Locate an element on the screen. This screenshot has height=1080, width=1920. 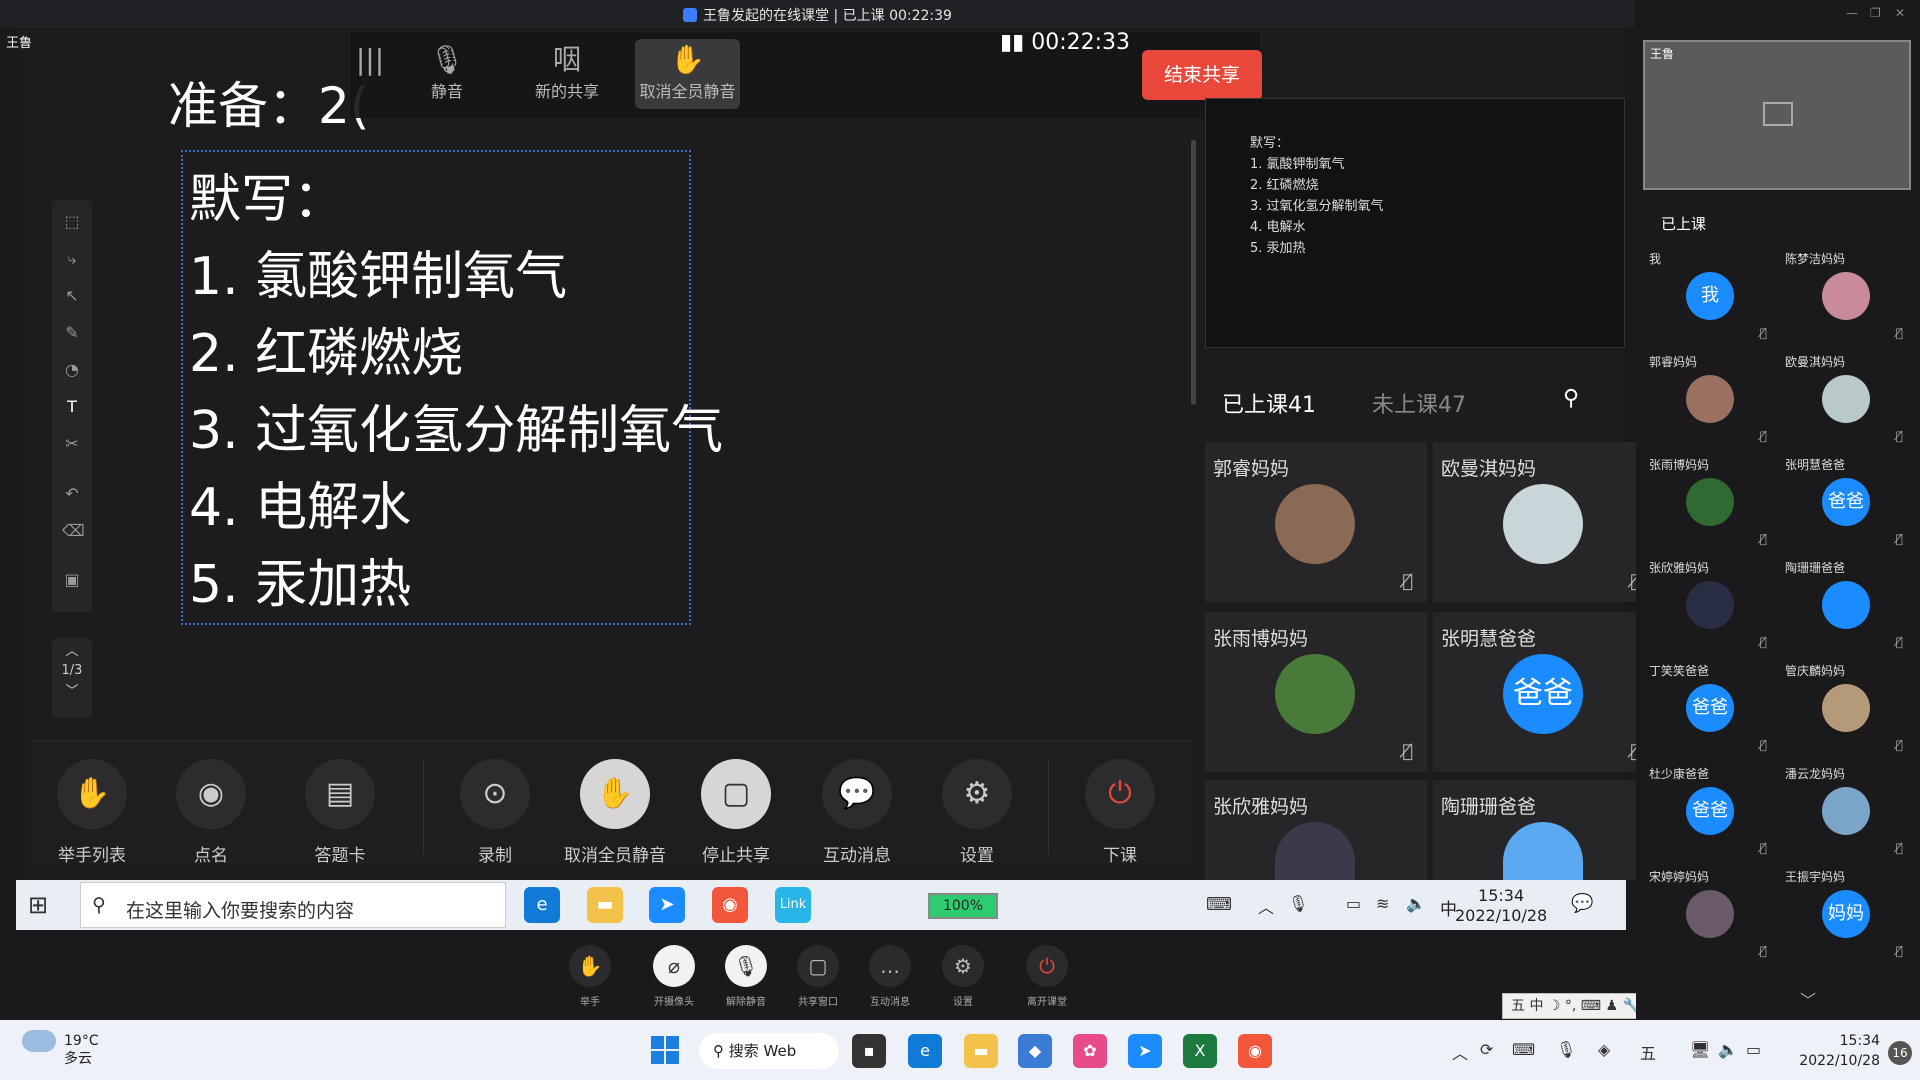
participant-tile: 杜少康爸爸 爸爸 🎙̸ is located at coordinates (1711, 815).